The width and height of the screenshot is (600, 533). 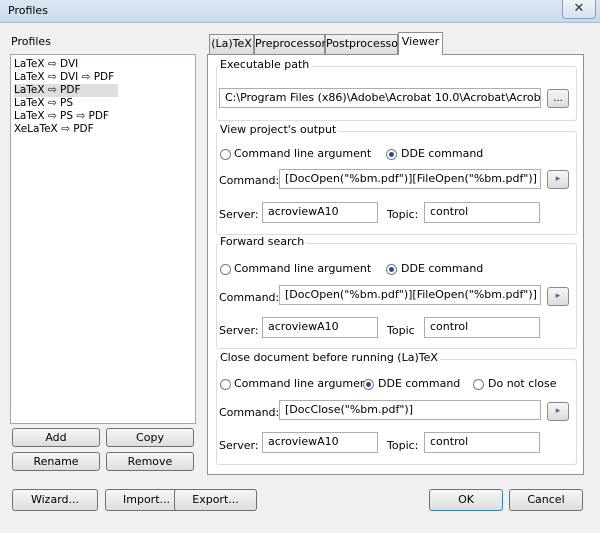 I want to click on view-server-field: acroviewA10, so click(x=320, y=212).